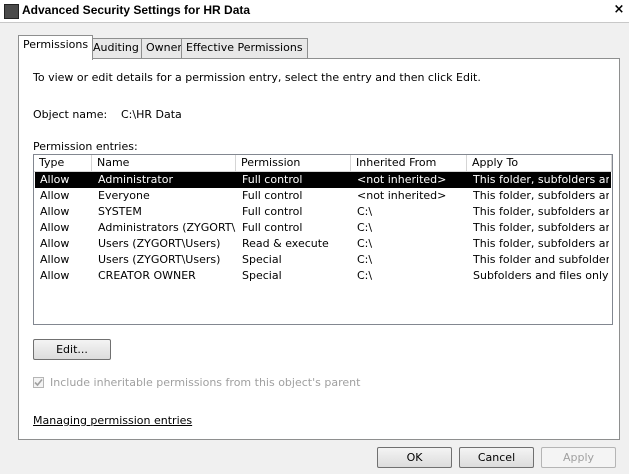 The height and width of the screenshot is (474, 629). What do you see at coordinates (541, 259) in the screenshot?
I see `cell-apply-to: This folder and subfolders` at bounding box center [541, 259].